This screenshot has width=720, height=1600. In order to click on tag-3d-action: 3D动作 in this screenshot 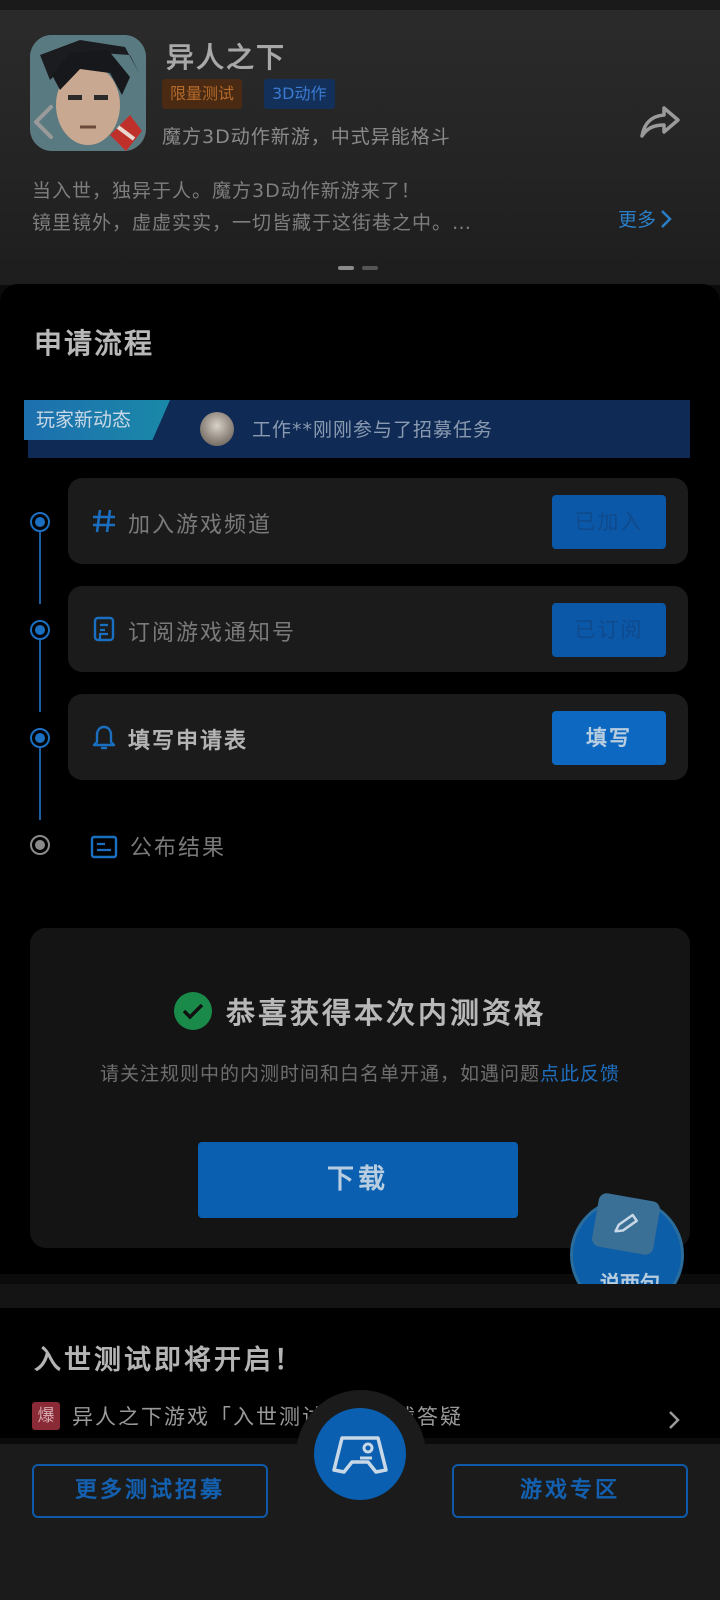, I will do `click(299, 94)`.